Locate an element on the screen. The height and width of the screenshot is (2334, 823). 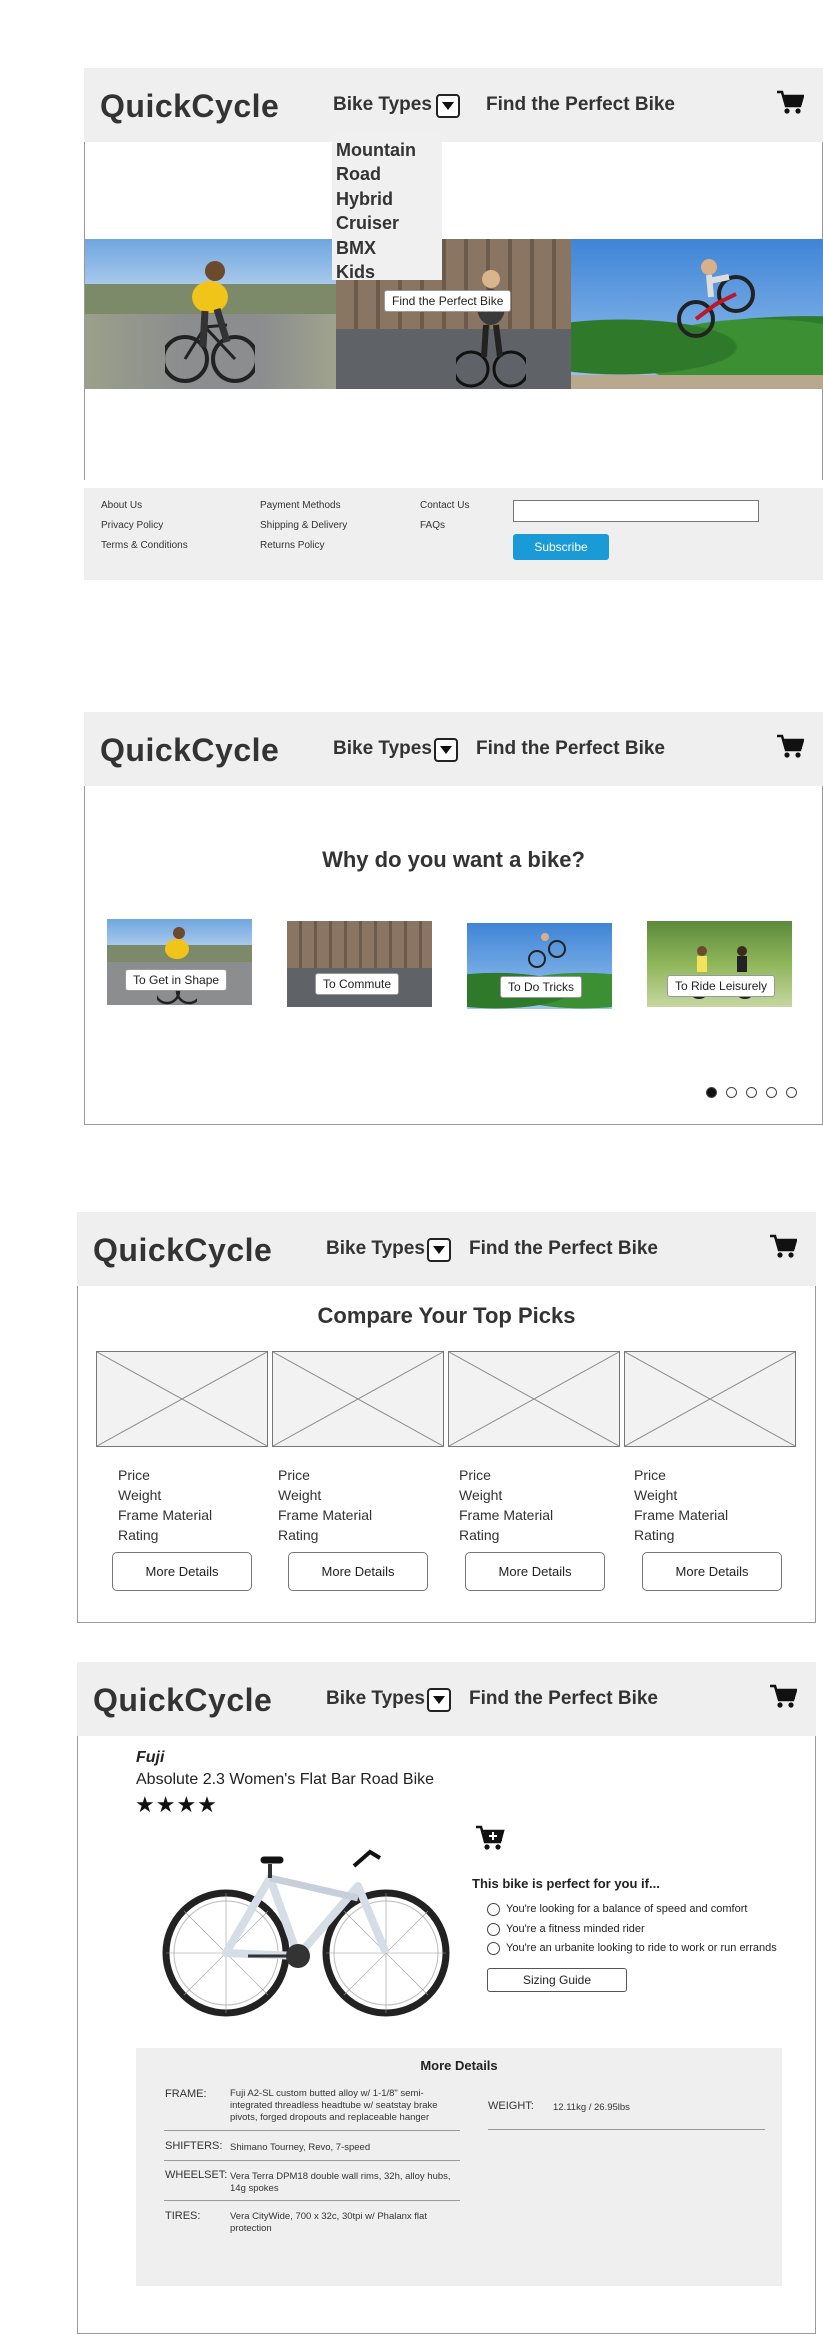
footer-link-privacy: Privacy Policy is located at coordinates (132, 525).